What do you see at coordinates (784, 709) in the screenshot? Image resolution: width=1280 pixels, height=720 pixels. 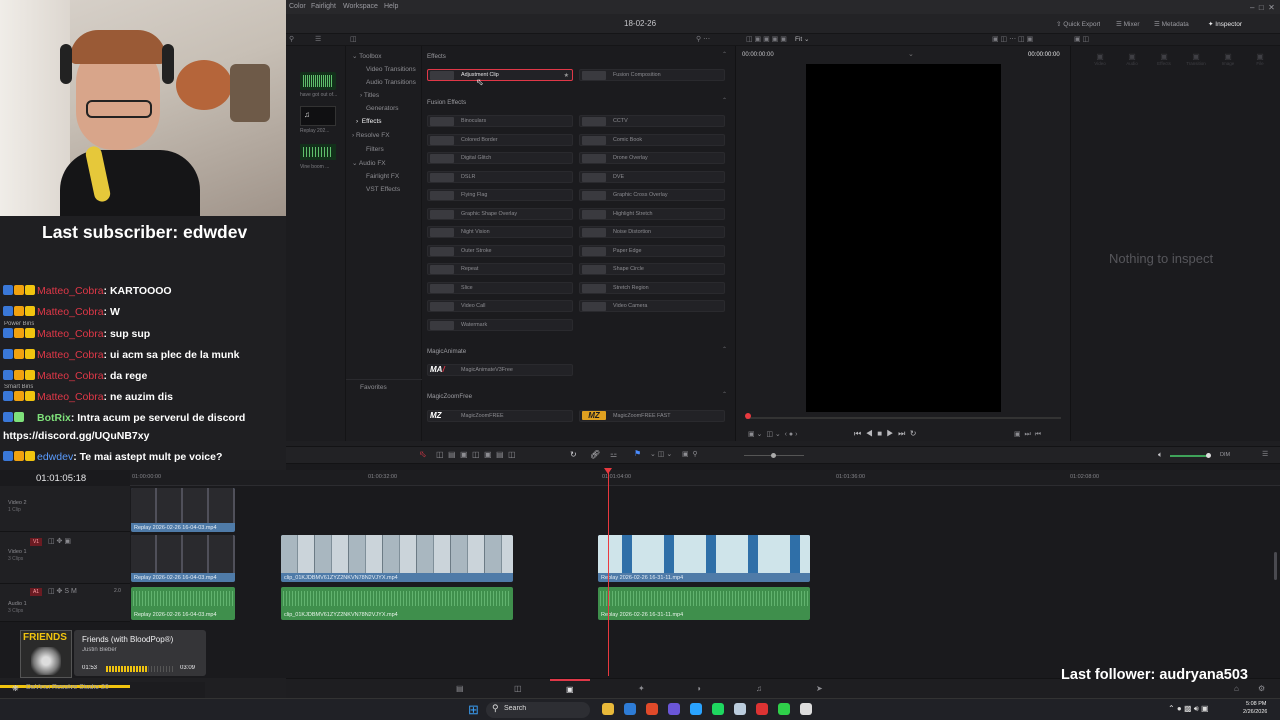 I see `greenapp-icon` at bounding box center [784, 709].